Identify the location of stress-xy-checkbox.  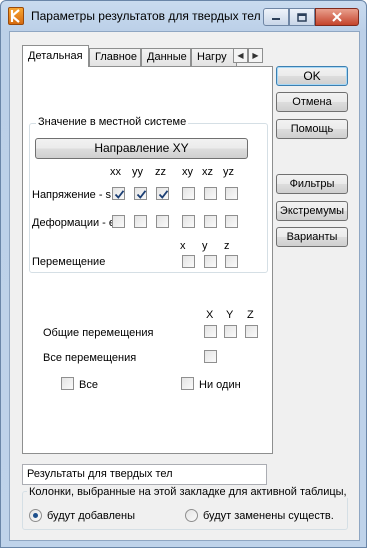
(188, 193).